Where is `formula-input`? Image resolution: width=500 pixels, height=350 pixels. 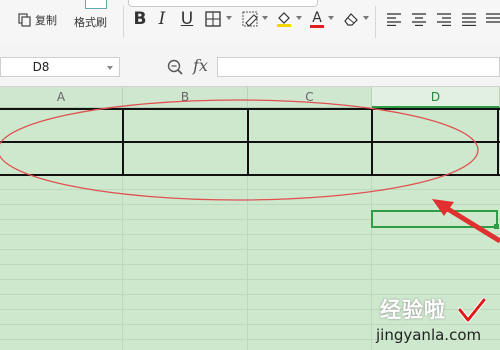 formula-input is located at coordinates (358, 67).